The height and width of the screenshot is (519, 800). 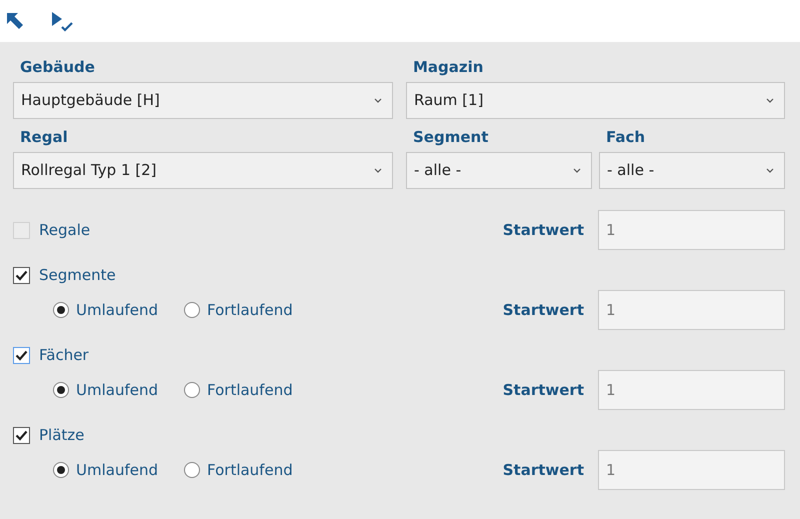 What do you see at coordinates (595, 100) in the screenshot?
I see `dropdown-select: Raum [1]` at bounding box center [595, 100].